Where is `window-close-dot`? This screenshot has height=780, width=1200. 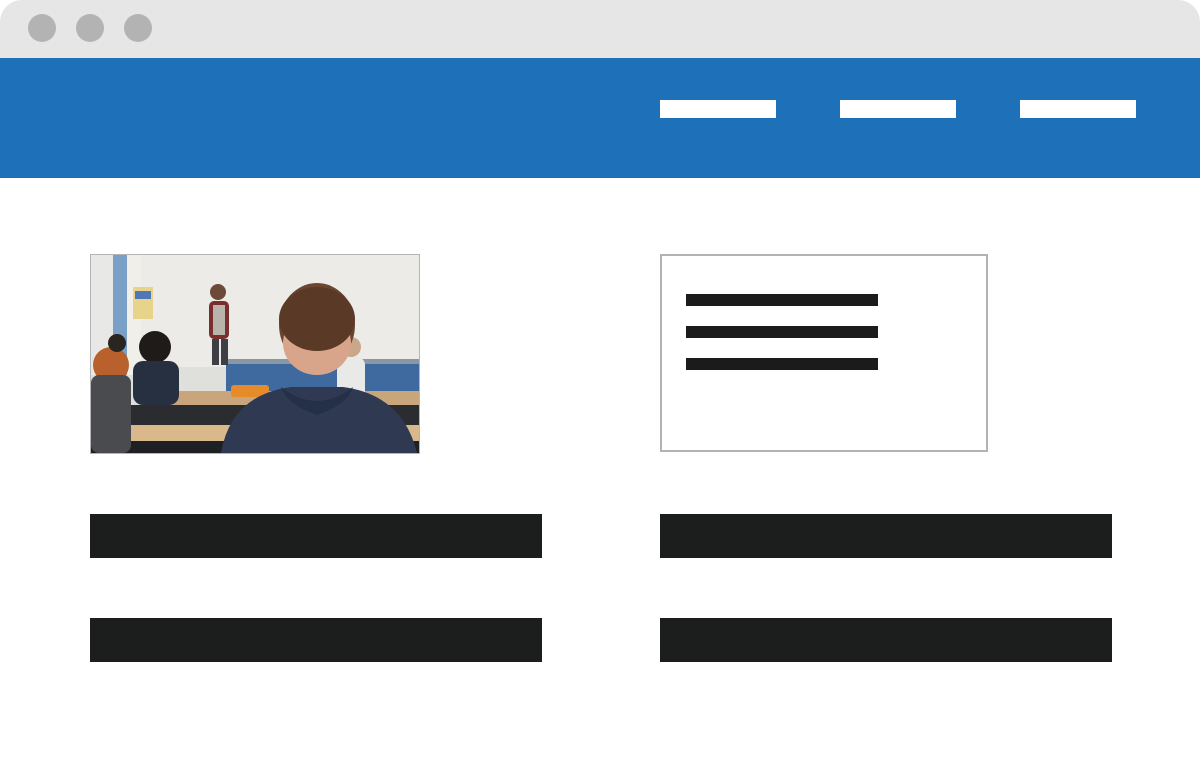 window-close-dot is located at coordinates (42, 28).